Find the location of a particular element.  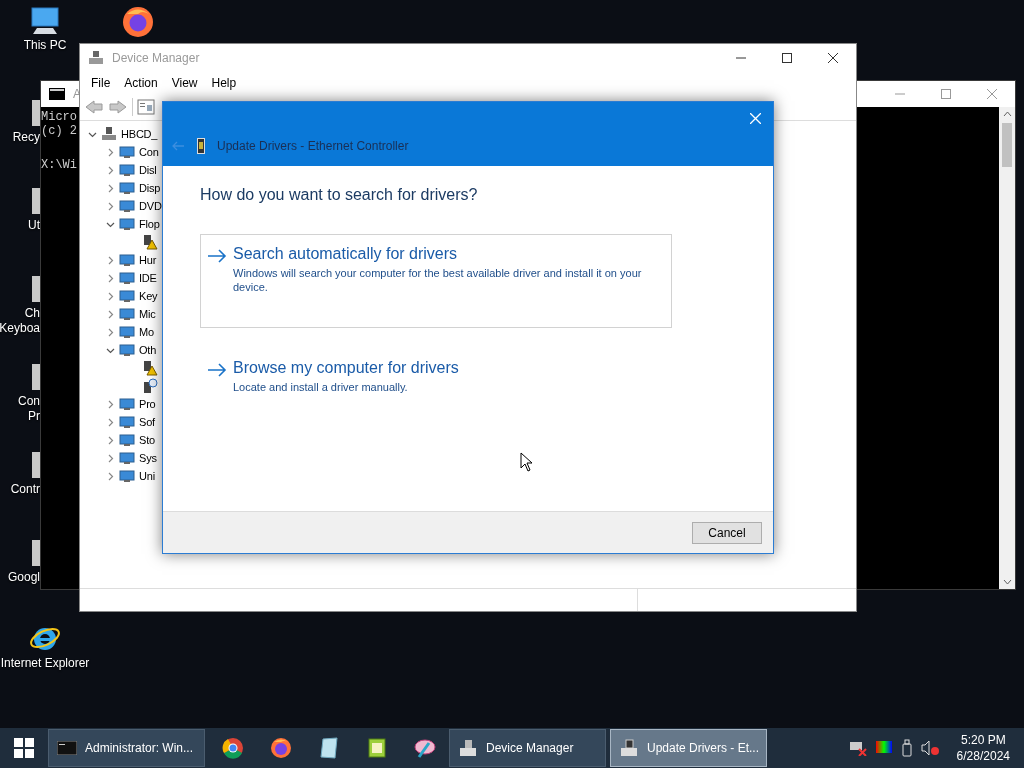

tree-item-label: Disp is located at coordinates (150, 188).